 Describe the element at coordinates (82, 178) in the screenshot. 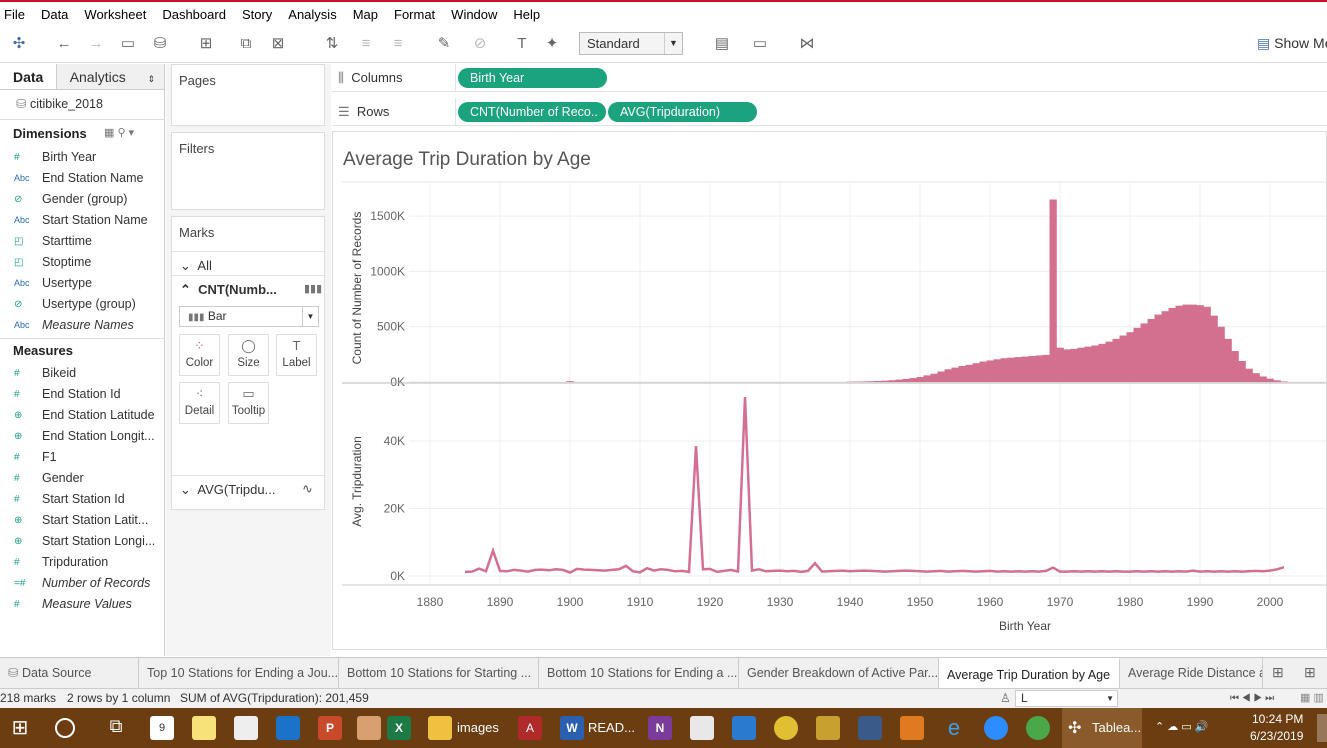

I see `field-item: Abc End Station Name` at that location.